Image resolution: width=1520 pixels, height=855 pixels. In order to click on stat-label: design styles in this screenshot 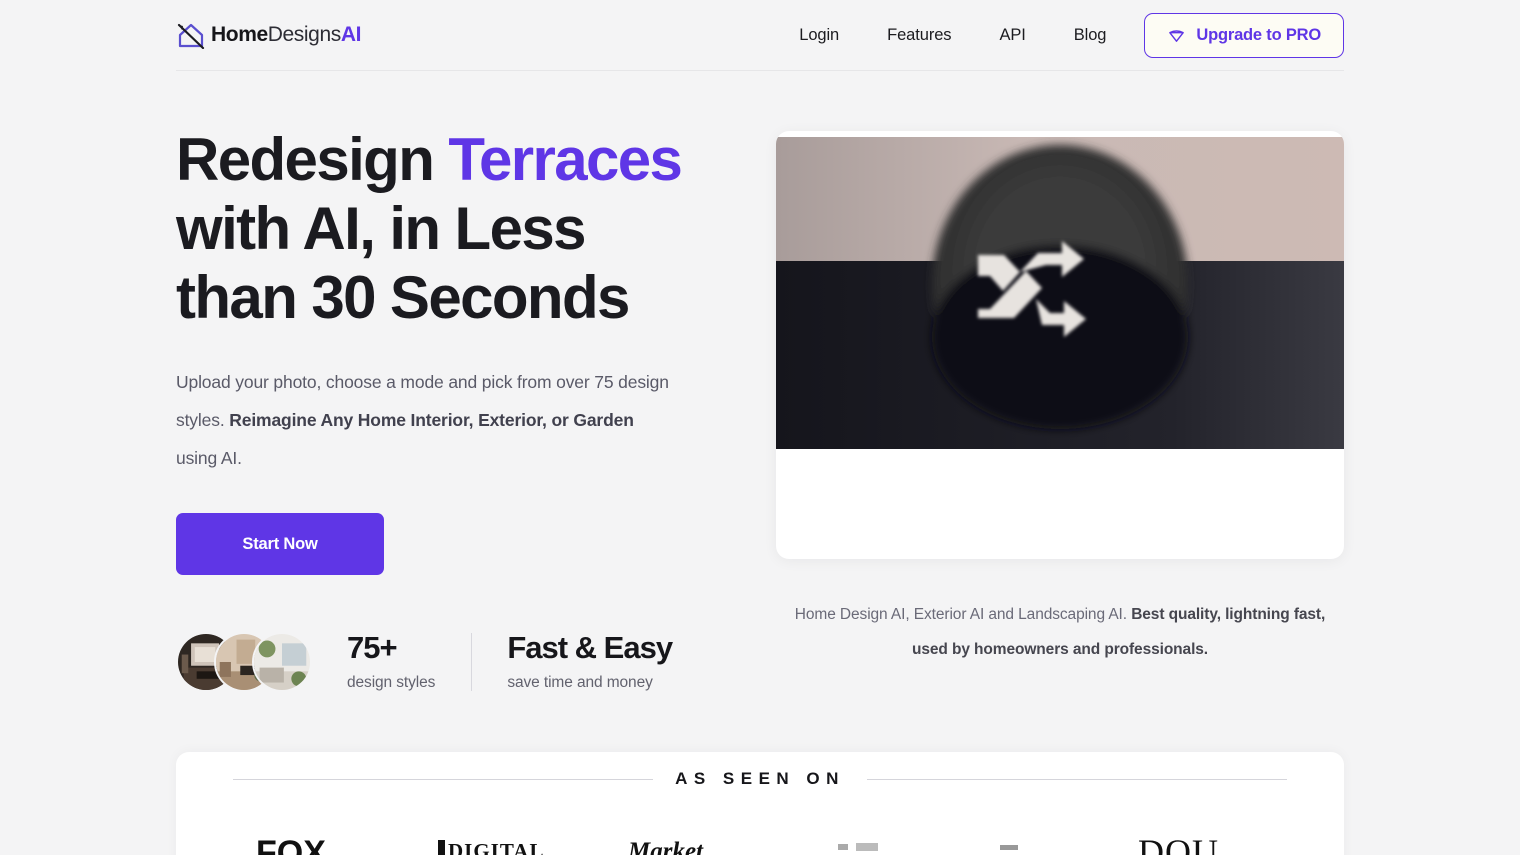, I will do `click(391, 683)`.